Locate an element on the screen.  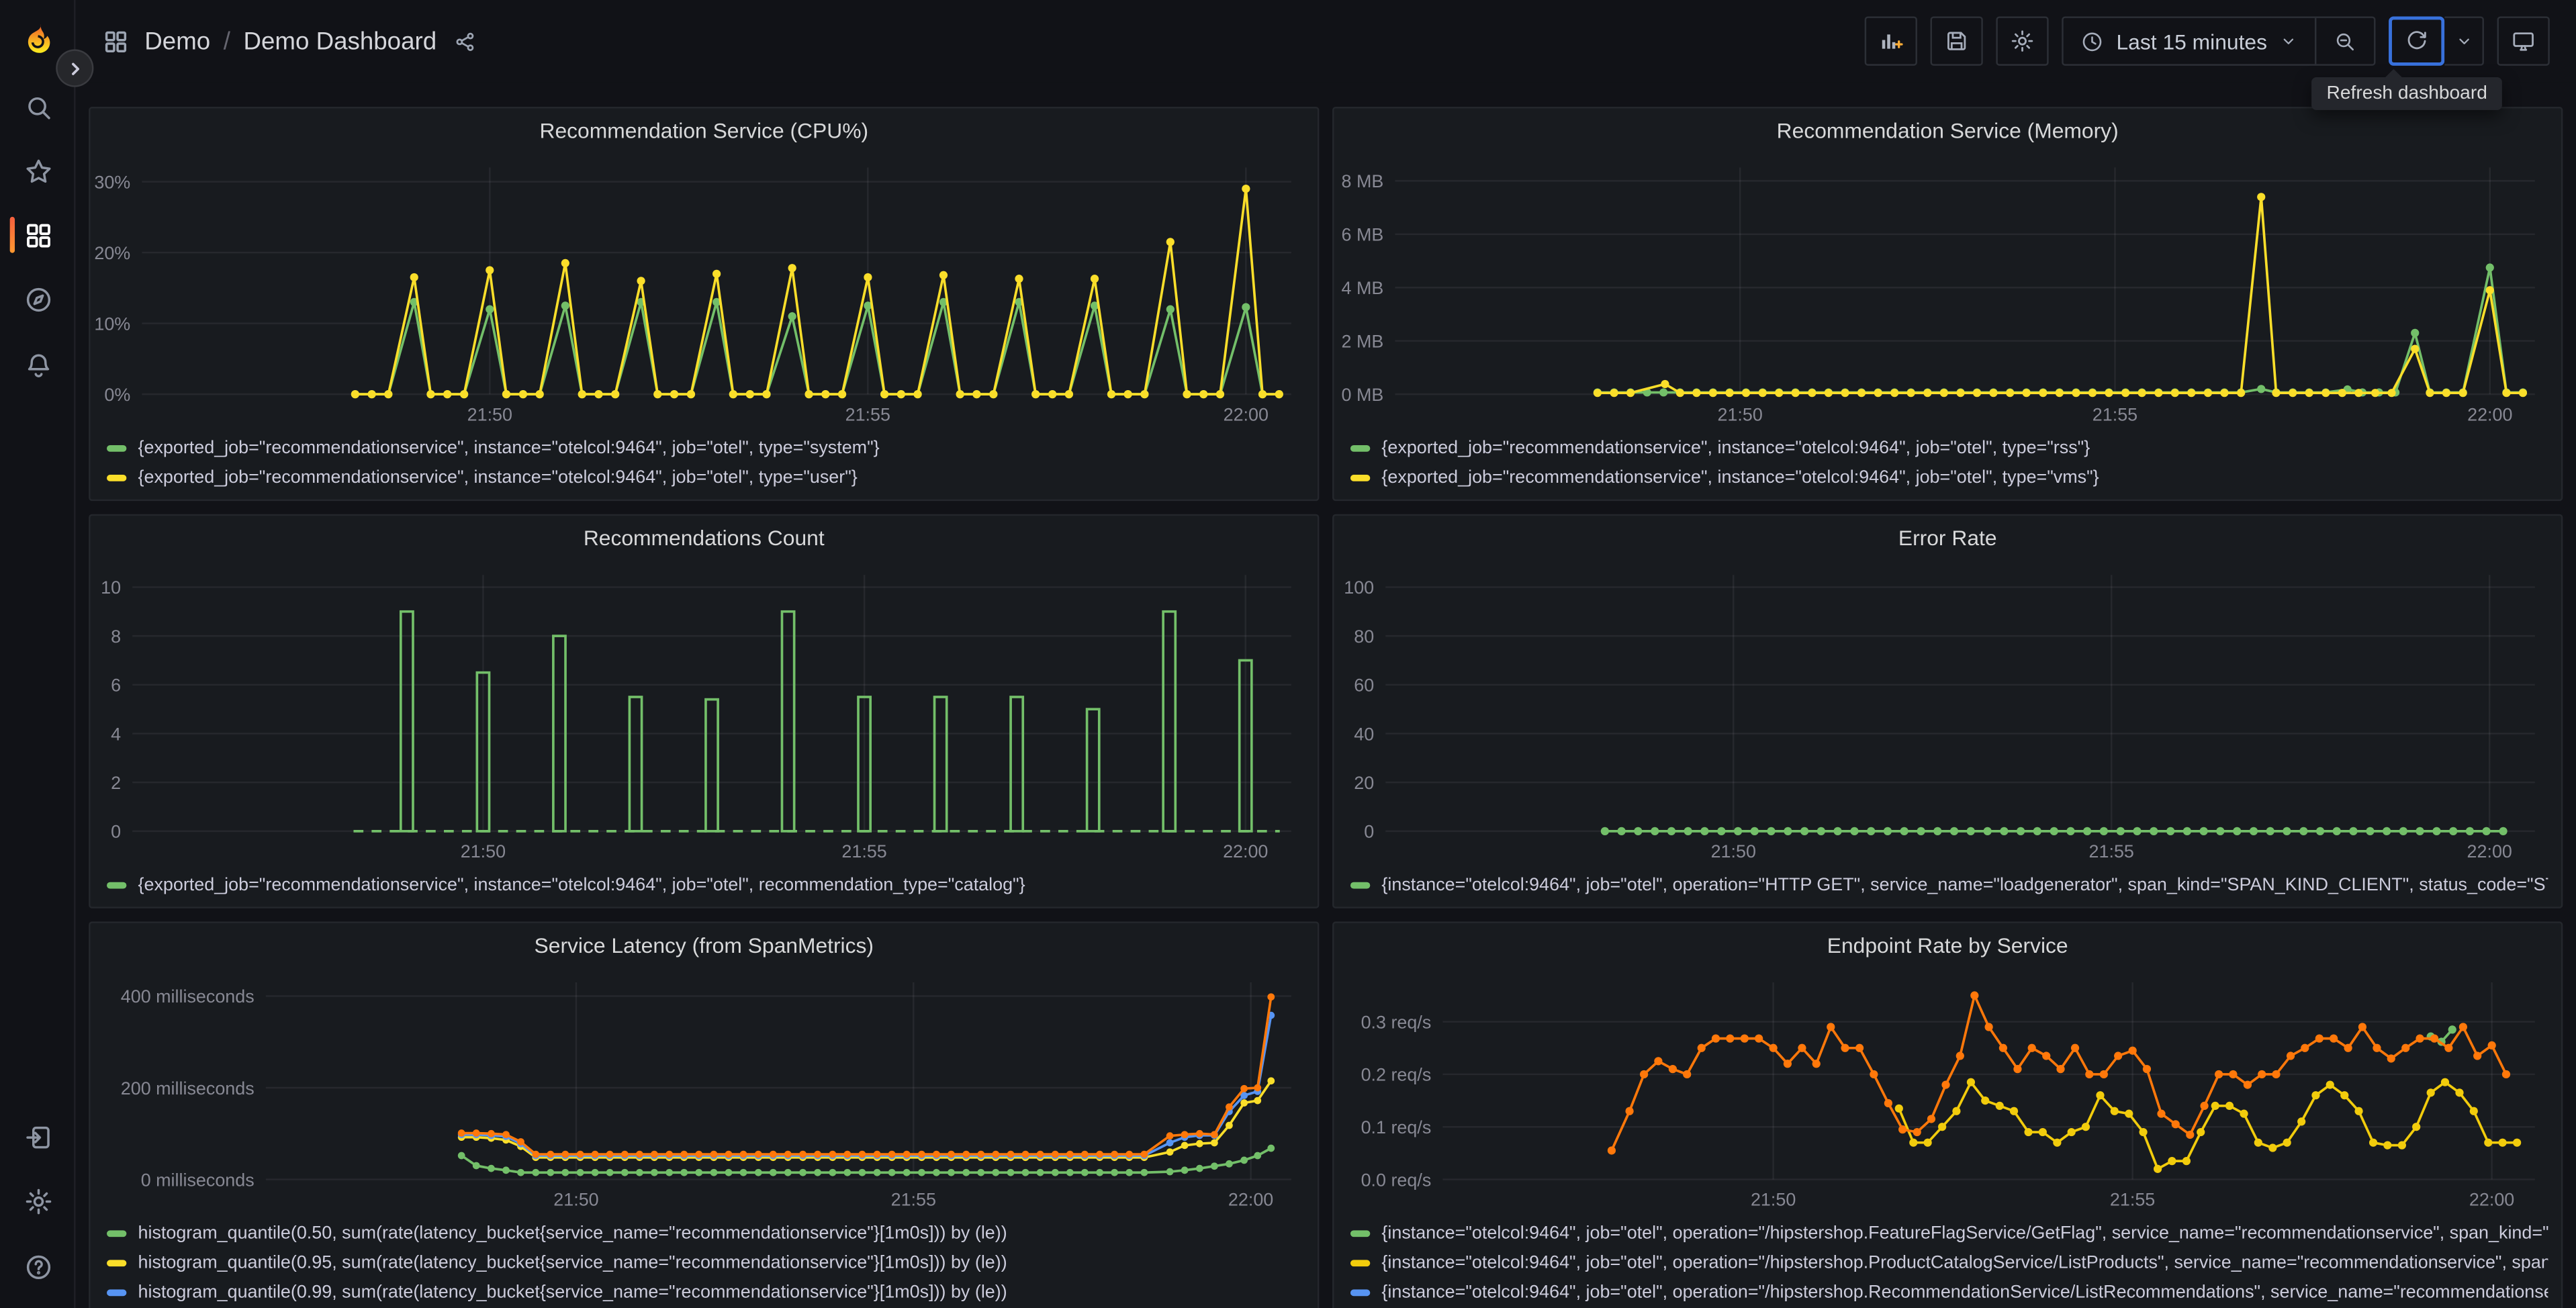
svg-text: 0 milliseconds is located at coordinates (198, 1180).